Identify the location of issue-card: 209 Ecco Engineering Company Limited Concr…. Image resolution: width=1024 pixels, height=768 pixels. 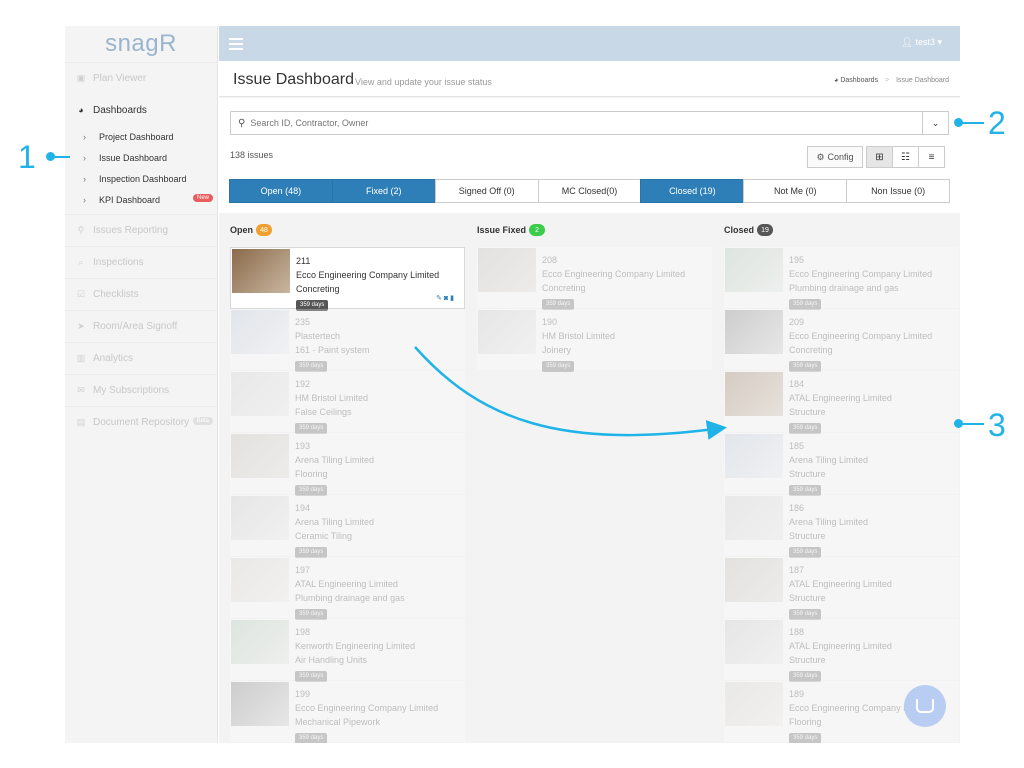
(841, 340).